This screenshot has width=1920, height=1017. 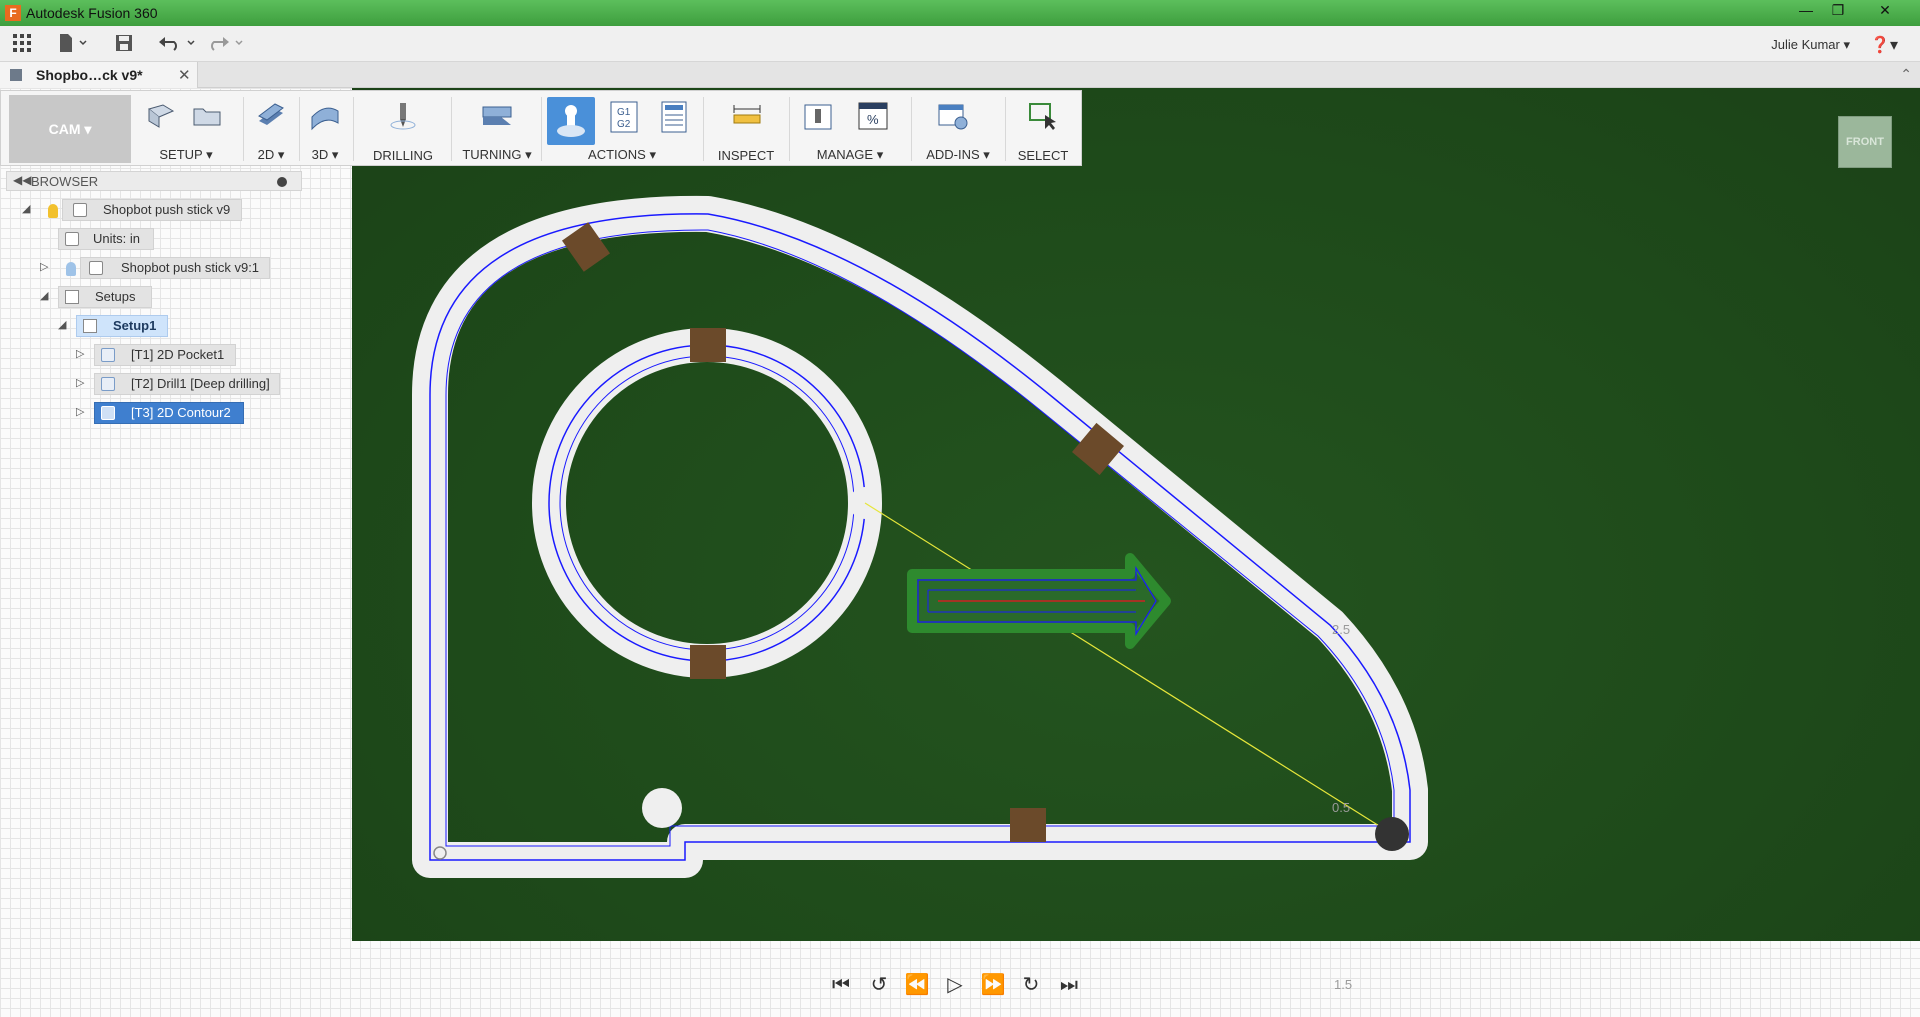 What do you see at coordinates (178, 354) in the screenshot?
I see `browser-item-label: [T1] 2D Pocket1` at bounding box center [178, 354].